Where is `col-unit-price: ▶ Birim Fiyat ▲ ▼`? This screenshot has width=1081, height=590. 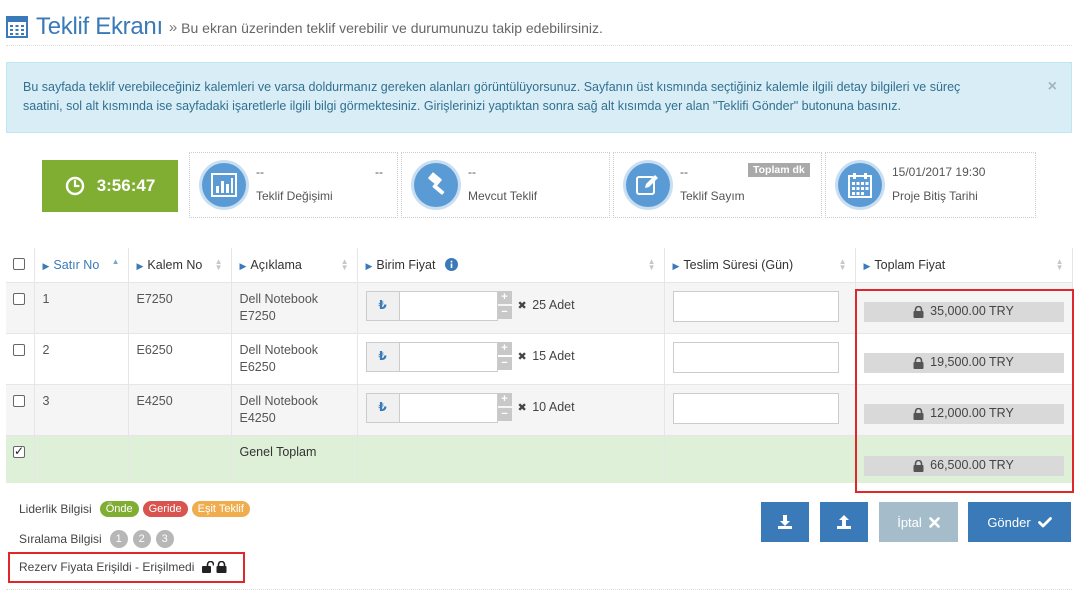
col-unit-price: ▶ Birim Fiyat ▲ ▼ is located at coordinates (511, 265).